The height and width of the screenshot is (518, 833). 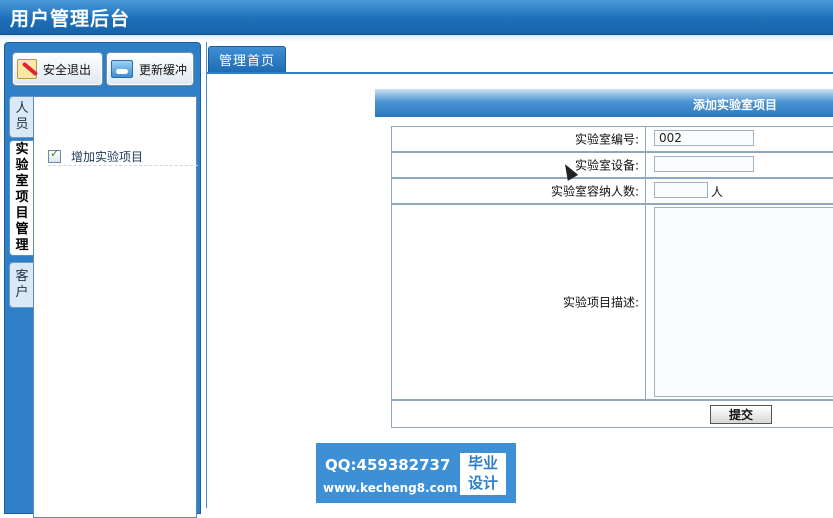 I want to click on side-tabs: 人员 实验室项目管理 客户, so click(x=21, y=306).